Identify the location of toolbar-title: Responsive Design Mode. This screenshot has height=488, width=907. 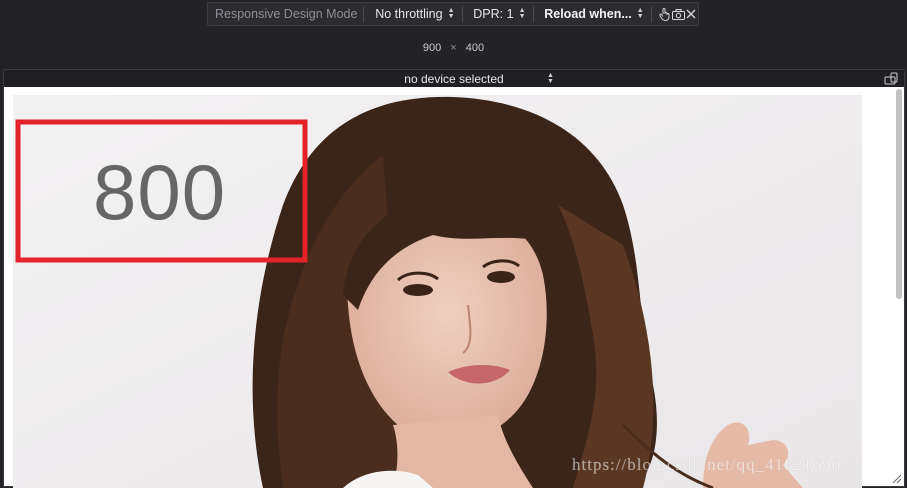
(286, 14).